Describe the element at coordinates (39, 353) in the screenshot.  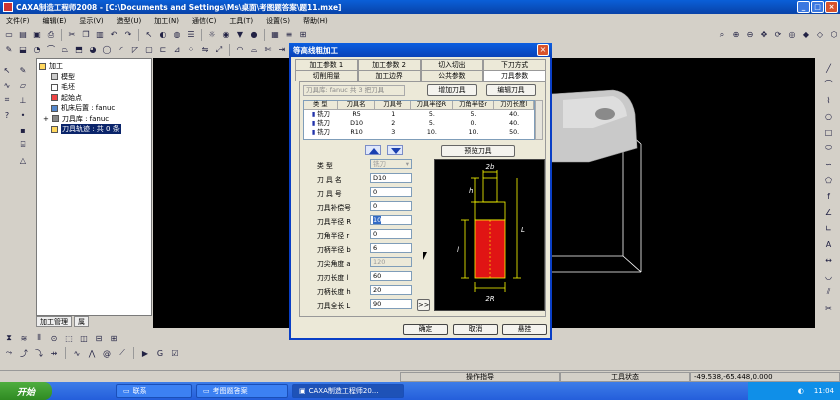
I see `trajectory-trim-icon: ⤵` at that location.